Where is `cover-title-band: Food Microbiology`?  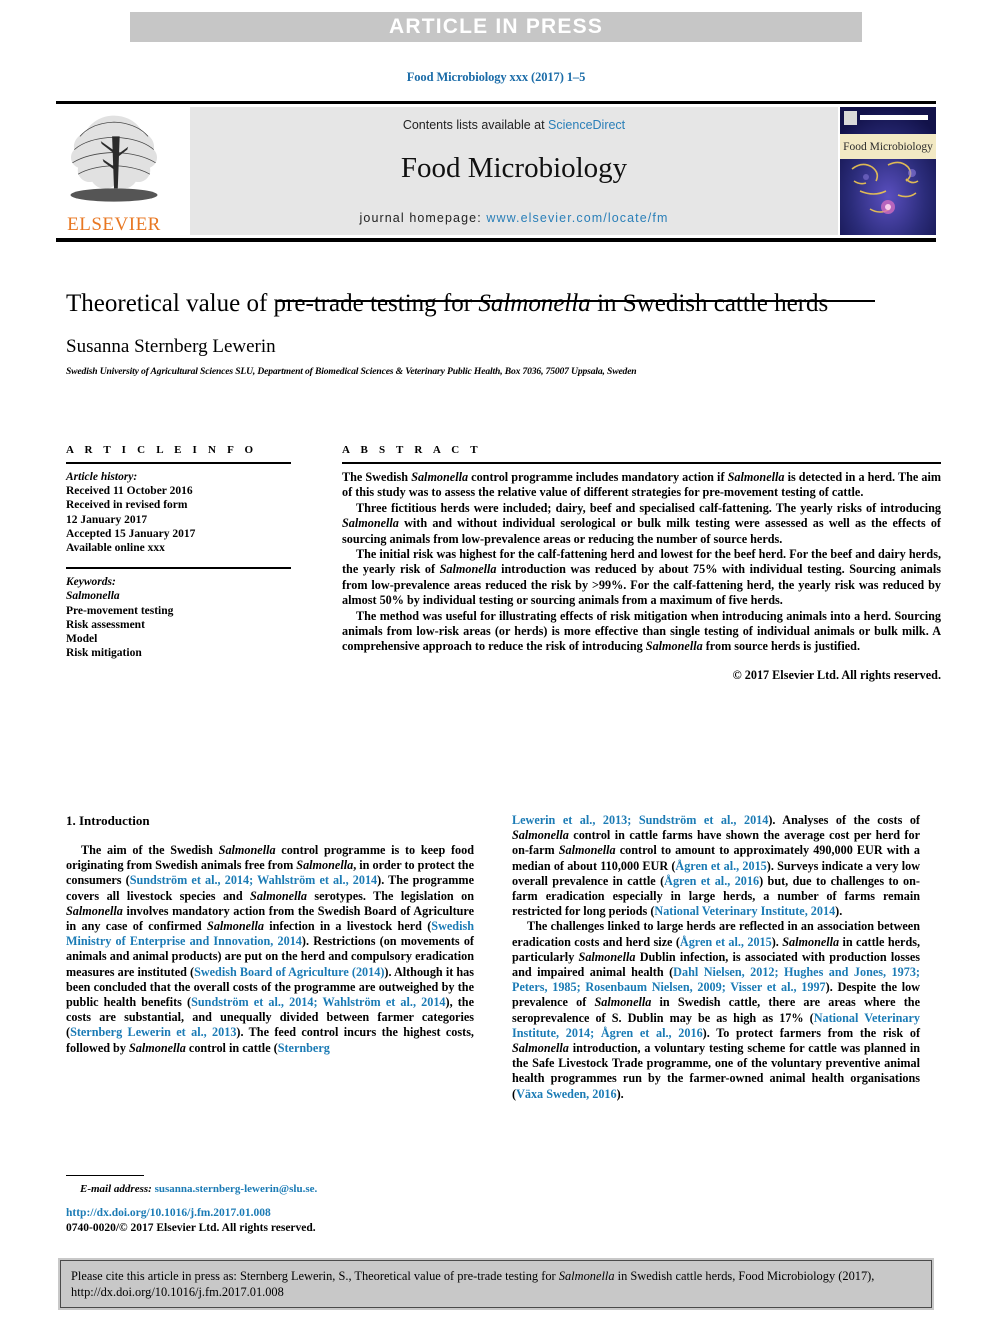 cover-title-band: Food Microbiology is located at coordinates (888, 146).